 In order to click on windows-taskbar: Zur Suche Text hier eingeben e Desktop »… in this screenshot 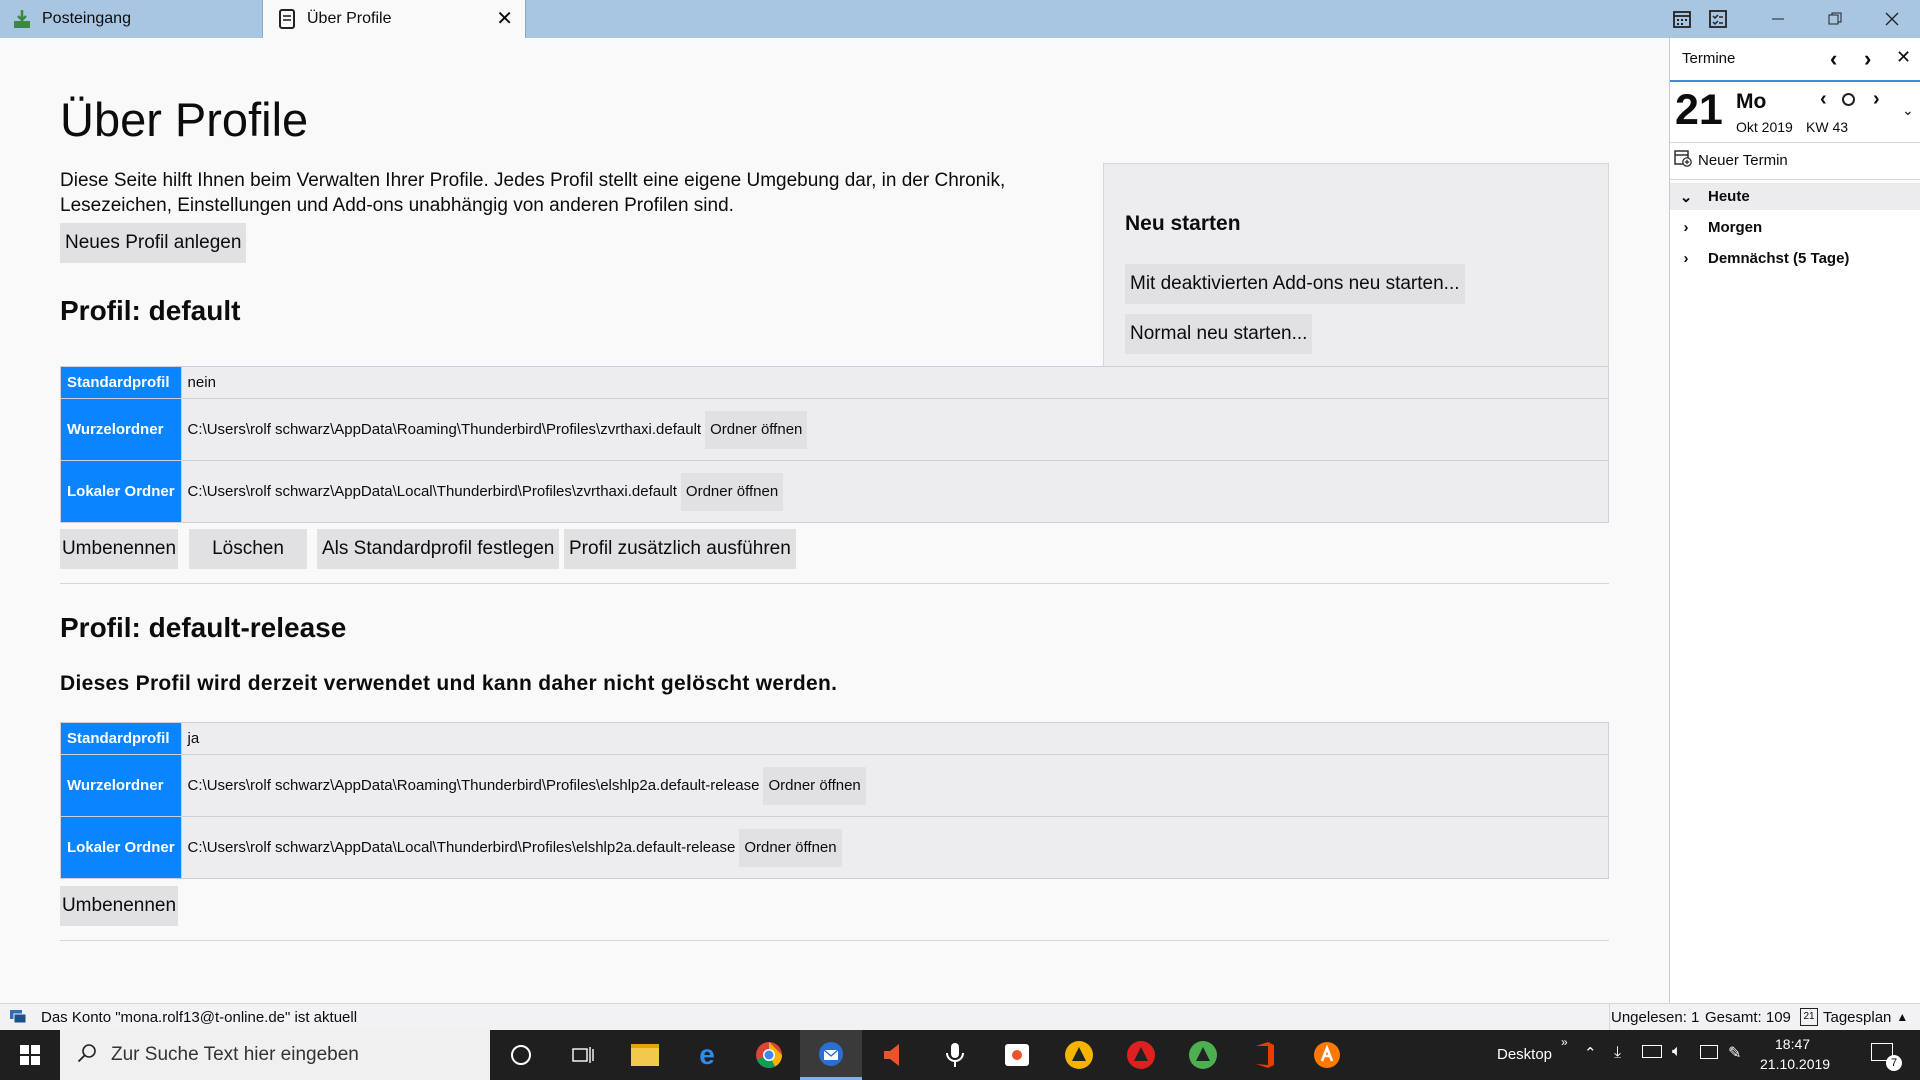, I will do `click(960, 1055)`.